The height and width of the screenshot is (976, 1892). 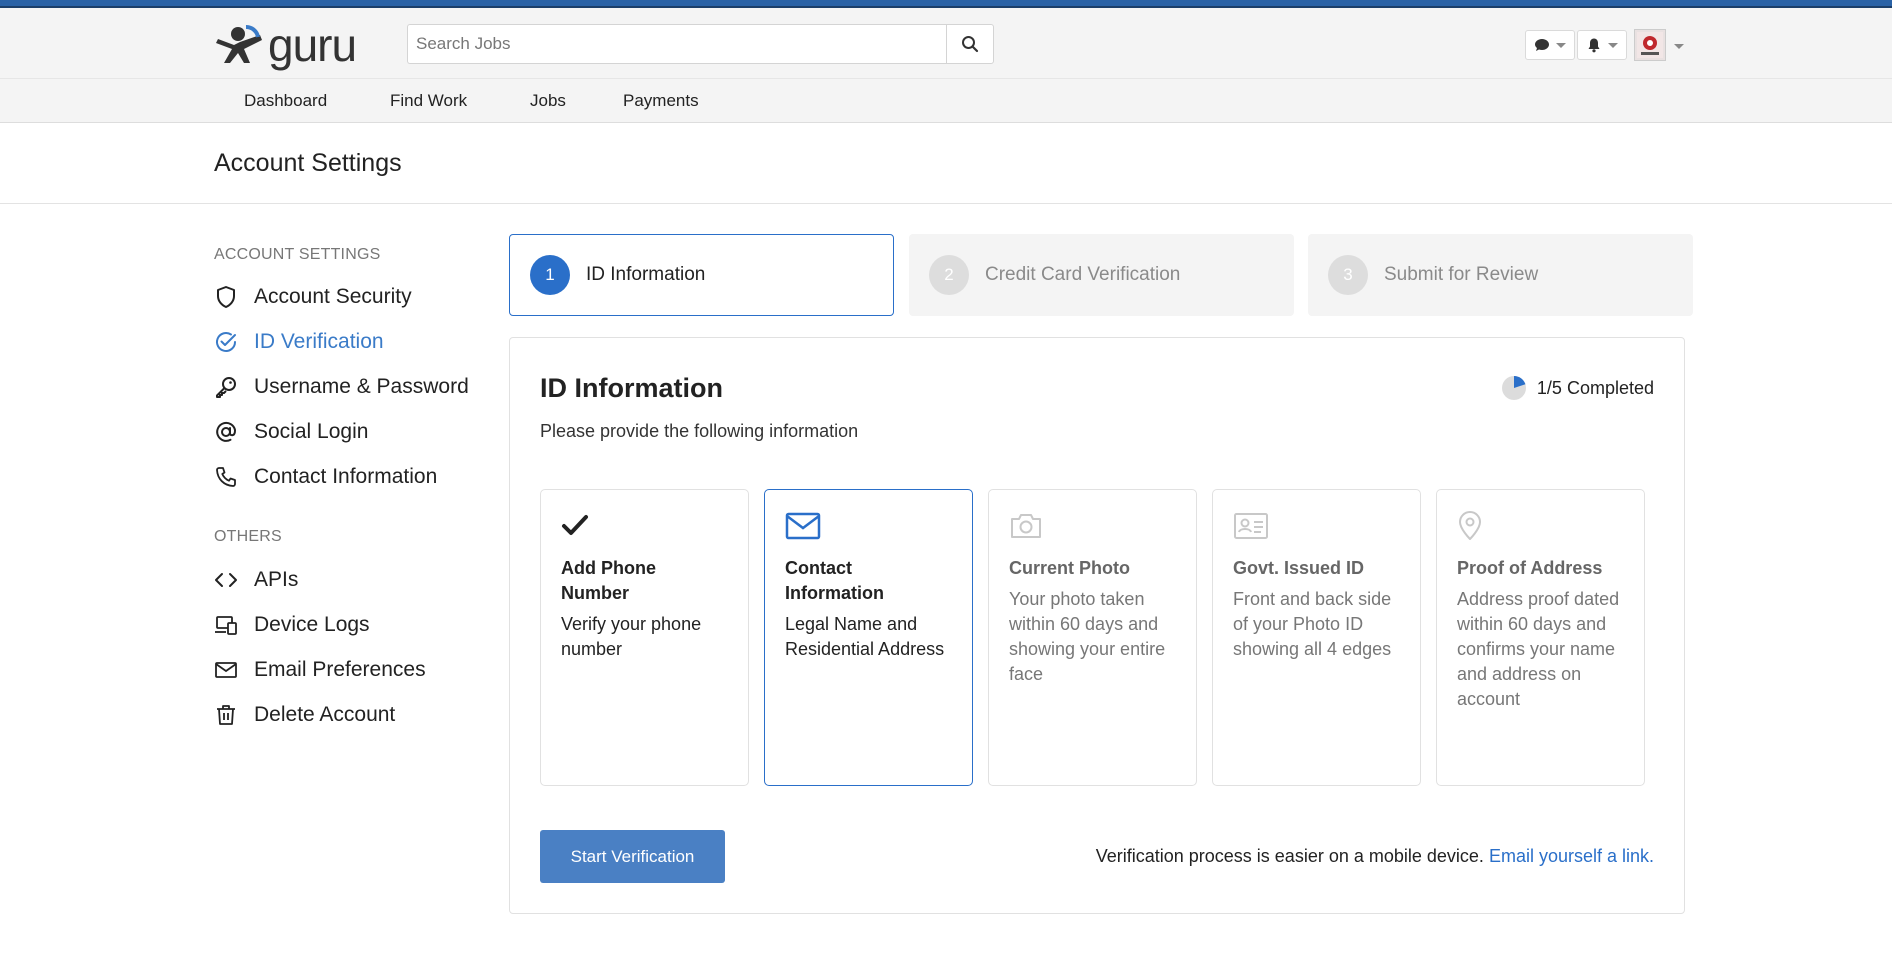 What do you see at coordinates (631, 388) in the screenshot?
I see `panel-title: ID Information` at bounding box center [631, 388].